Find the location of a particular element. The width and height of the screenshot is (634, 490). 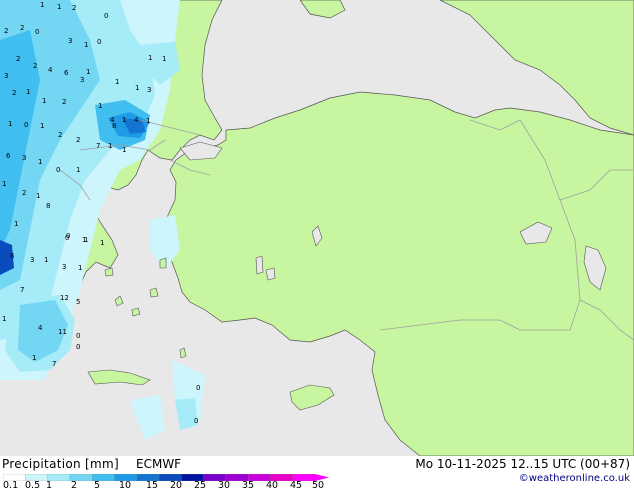

legend-tick-label: 45 is located at coordinates (296, 485).